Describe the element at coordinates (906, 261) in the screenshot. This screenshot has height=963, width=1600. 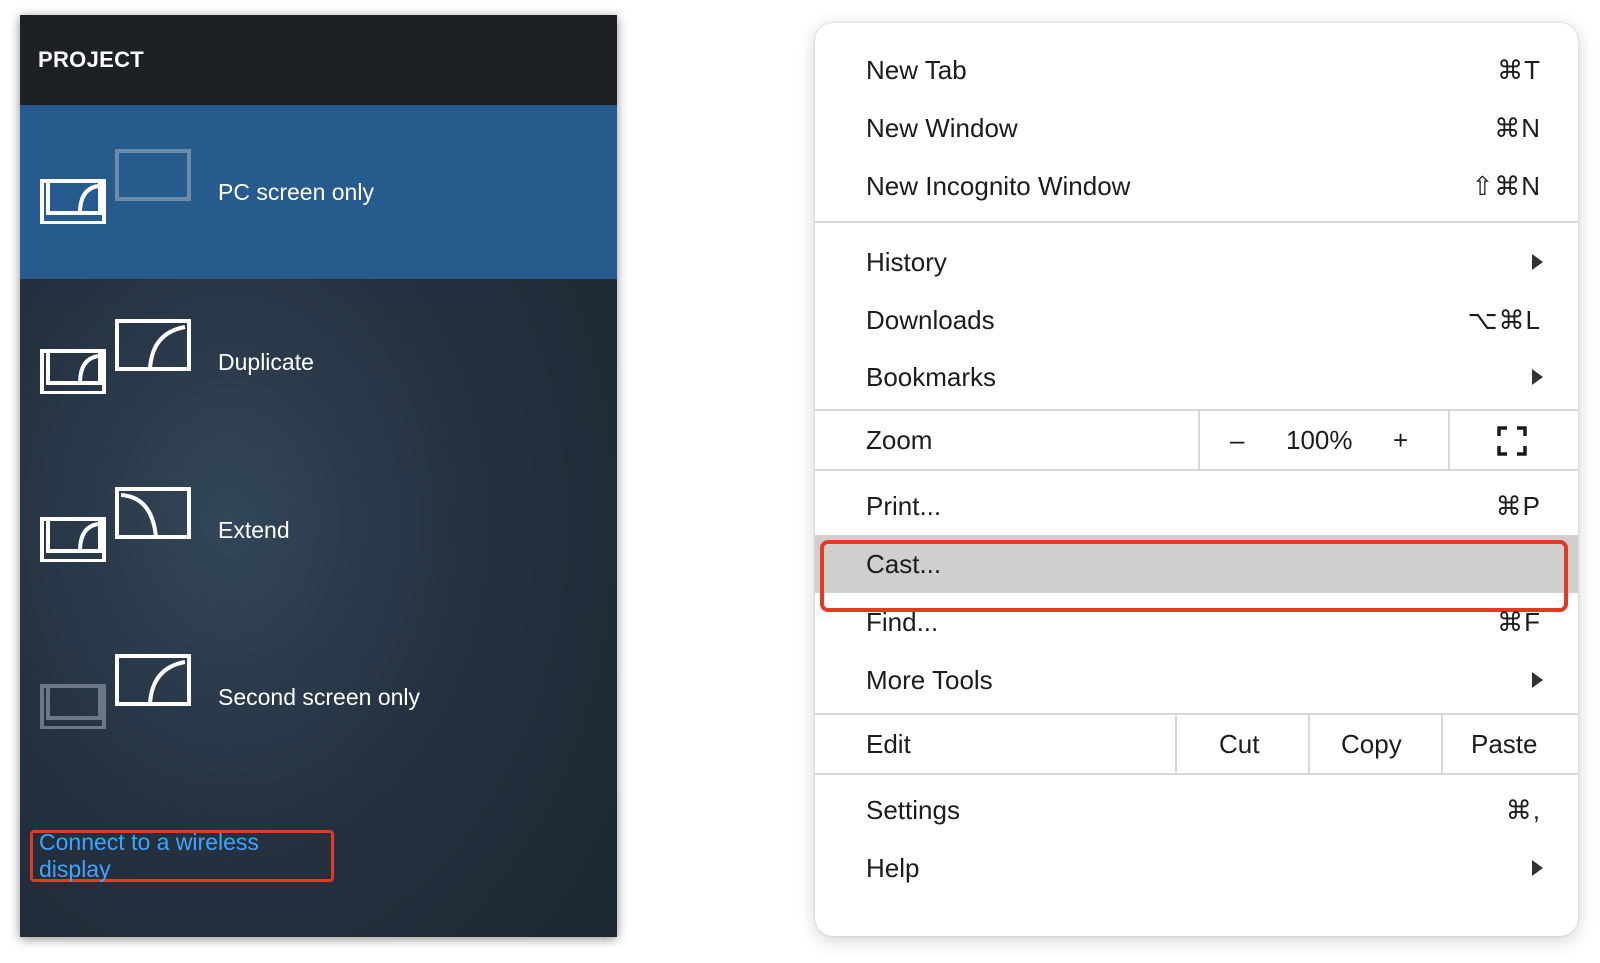
I see `menu-item-label: History` at that location.